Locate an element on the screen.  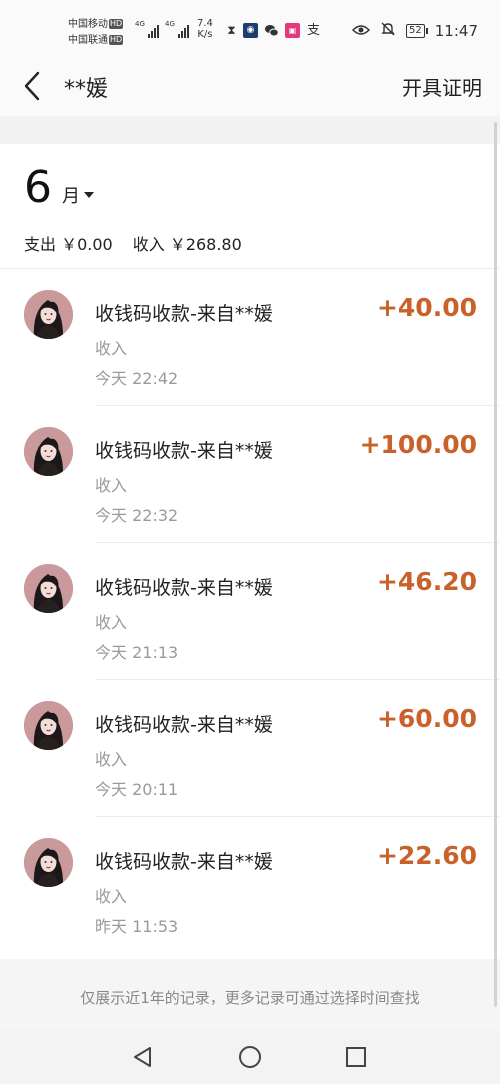
triangle-back-icon is located at coordinates (142, 1057).